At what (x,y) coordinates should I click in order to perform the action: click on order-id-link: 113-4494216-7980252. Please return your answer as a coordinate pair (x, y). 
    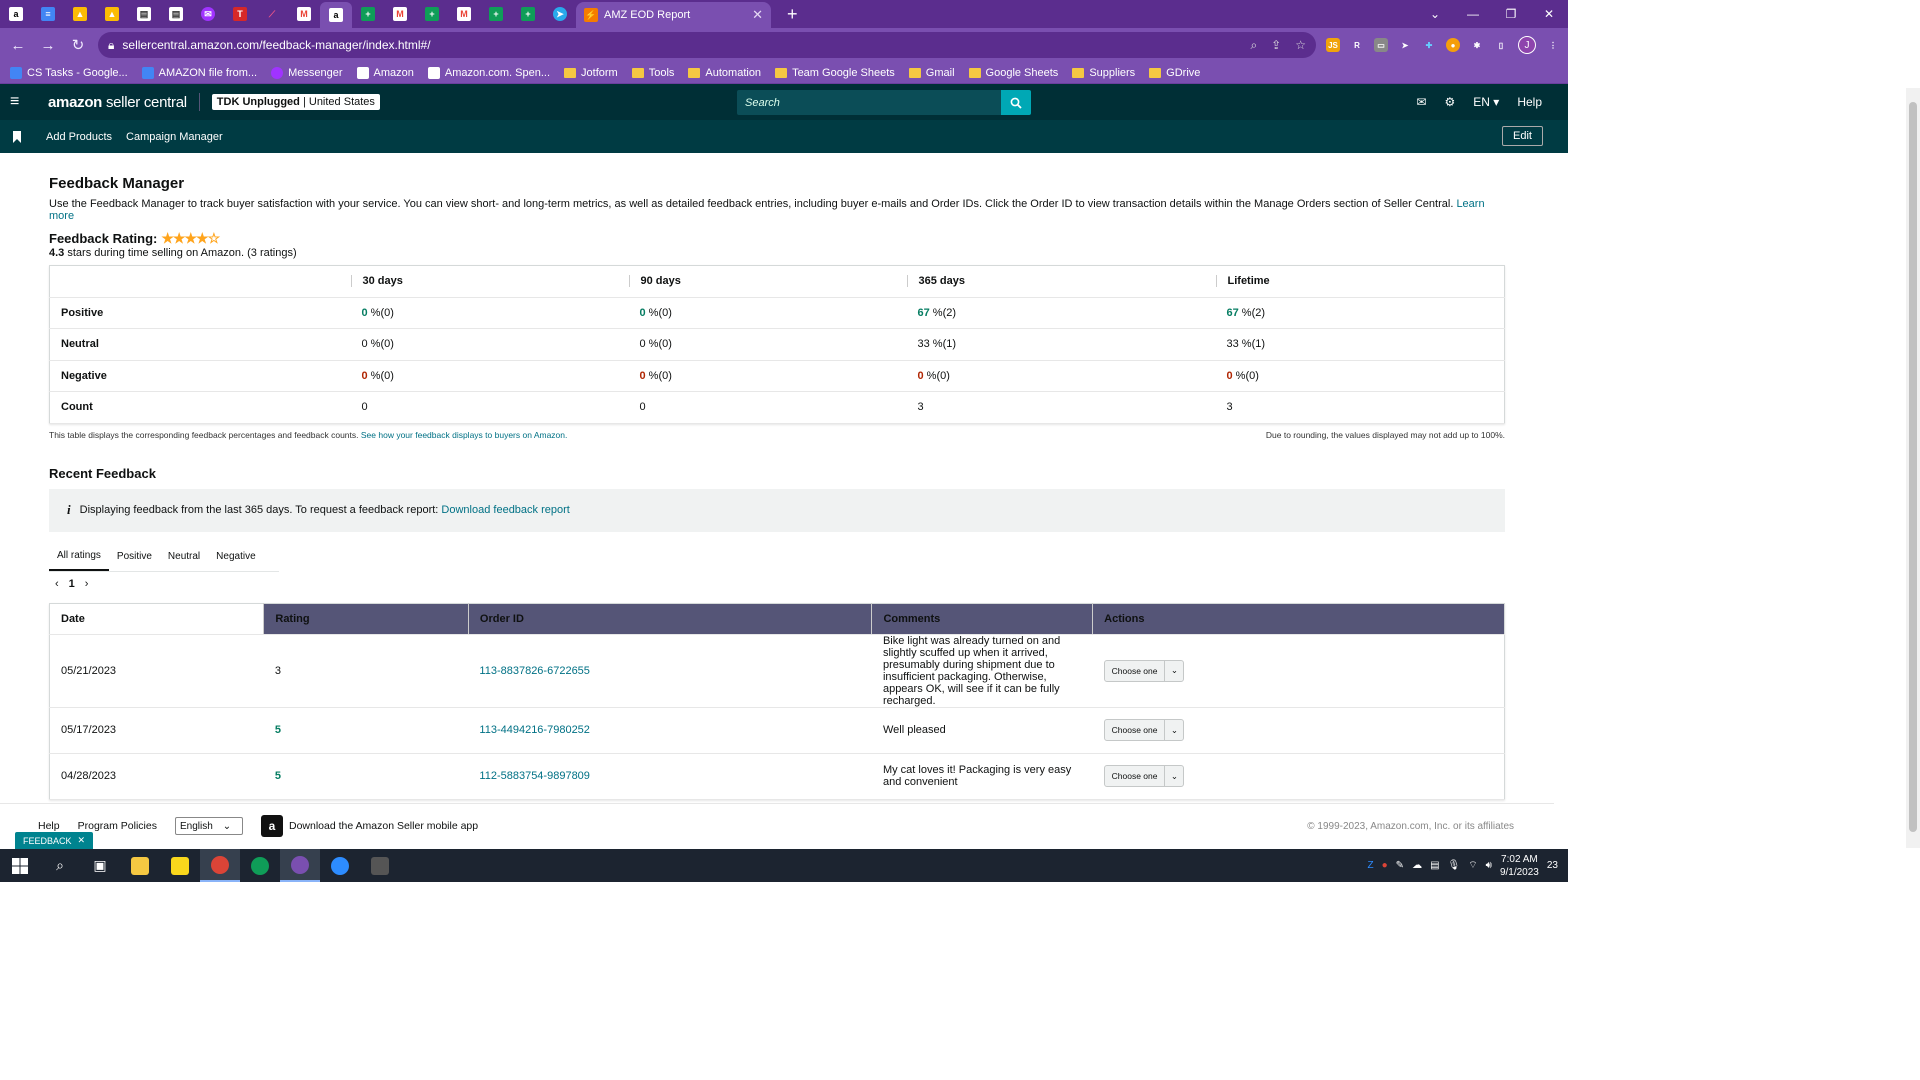
    Looking at the image, I should click on (670, 730).